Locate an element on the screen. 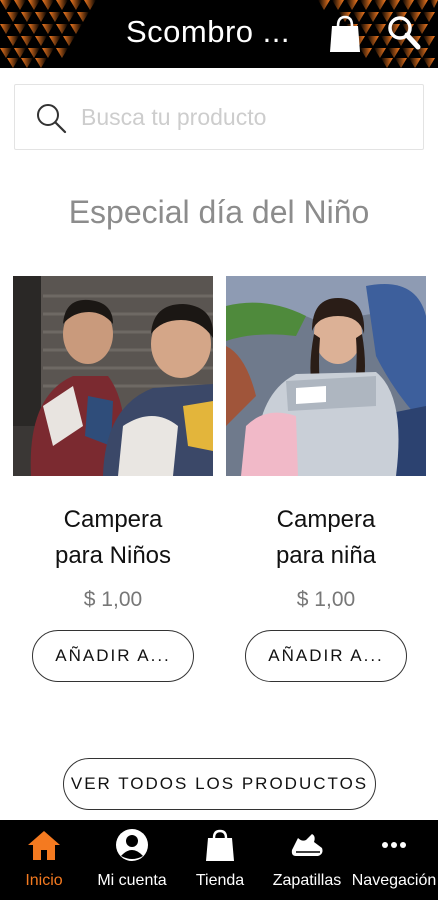 This screenshot has width=438, height=900. nav-item-mi-cuenta: Mi cuenta is located at coordinates (132, 860).